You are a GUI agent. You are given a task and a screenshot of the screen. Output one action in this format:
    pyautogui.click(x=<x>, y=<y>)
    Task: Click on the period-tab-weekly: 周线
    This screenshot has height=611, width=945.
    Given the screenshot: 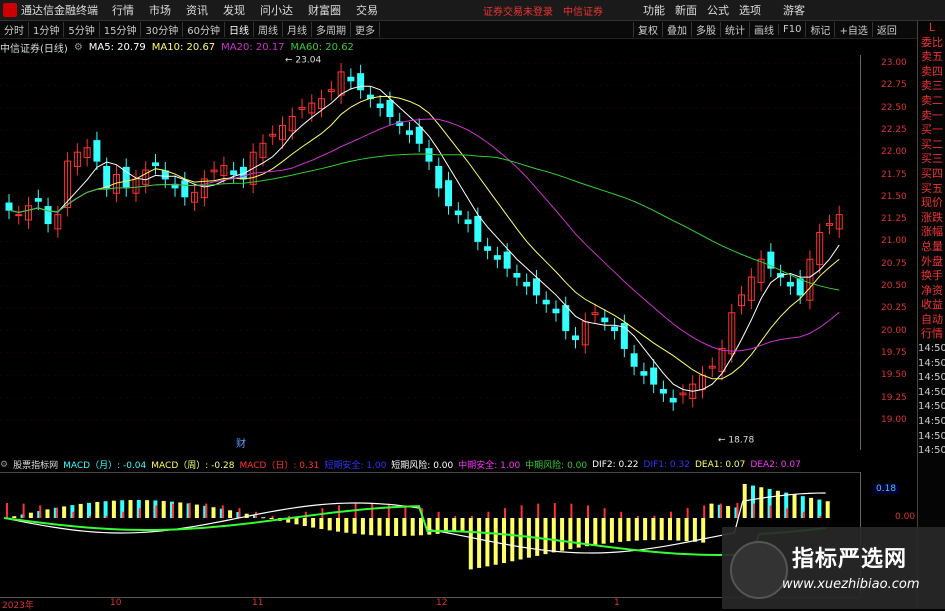 What is the action you would take?
    pyautogui.click(x=268, y=29)
    